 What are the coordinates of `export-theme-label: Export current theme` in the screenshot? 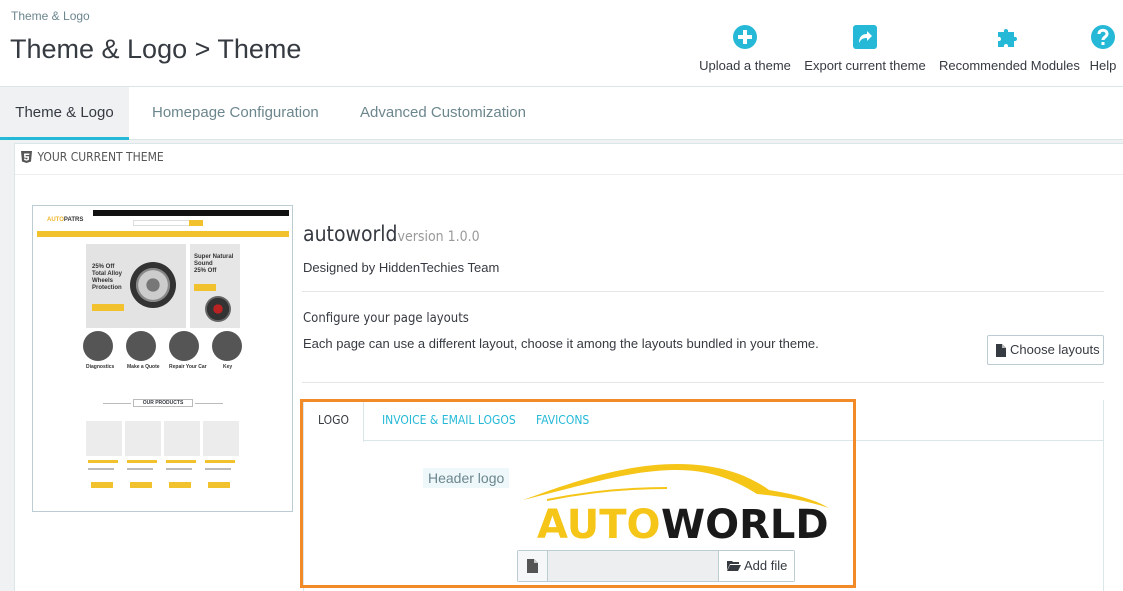 It's located at (865, 65).